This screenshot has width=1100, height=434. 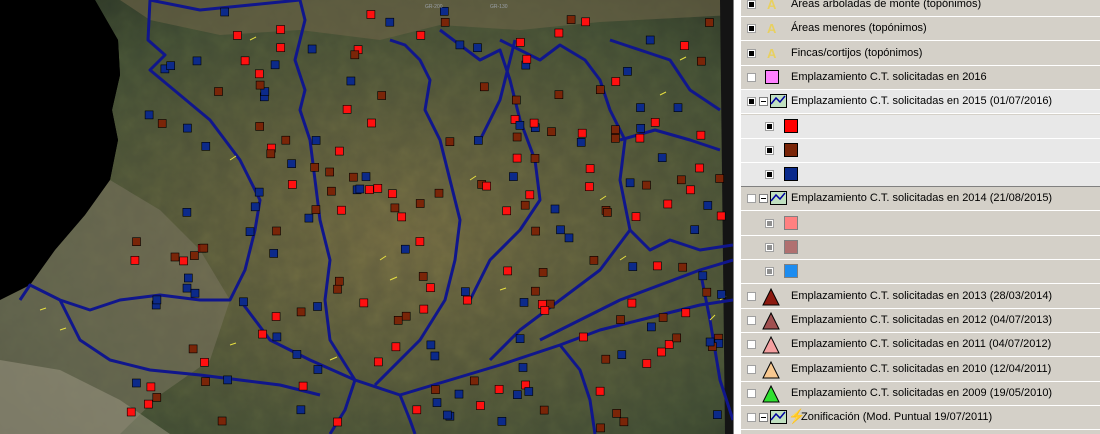 What do you see at coordinates (920, 224) in the screenshot?
I see `legend-row-ct-2014-pink` at bounding box center [920, 224].